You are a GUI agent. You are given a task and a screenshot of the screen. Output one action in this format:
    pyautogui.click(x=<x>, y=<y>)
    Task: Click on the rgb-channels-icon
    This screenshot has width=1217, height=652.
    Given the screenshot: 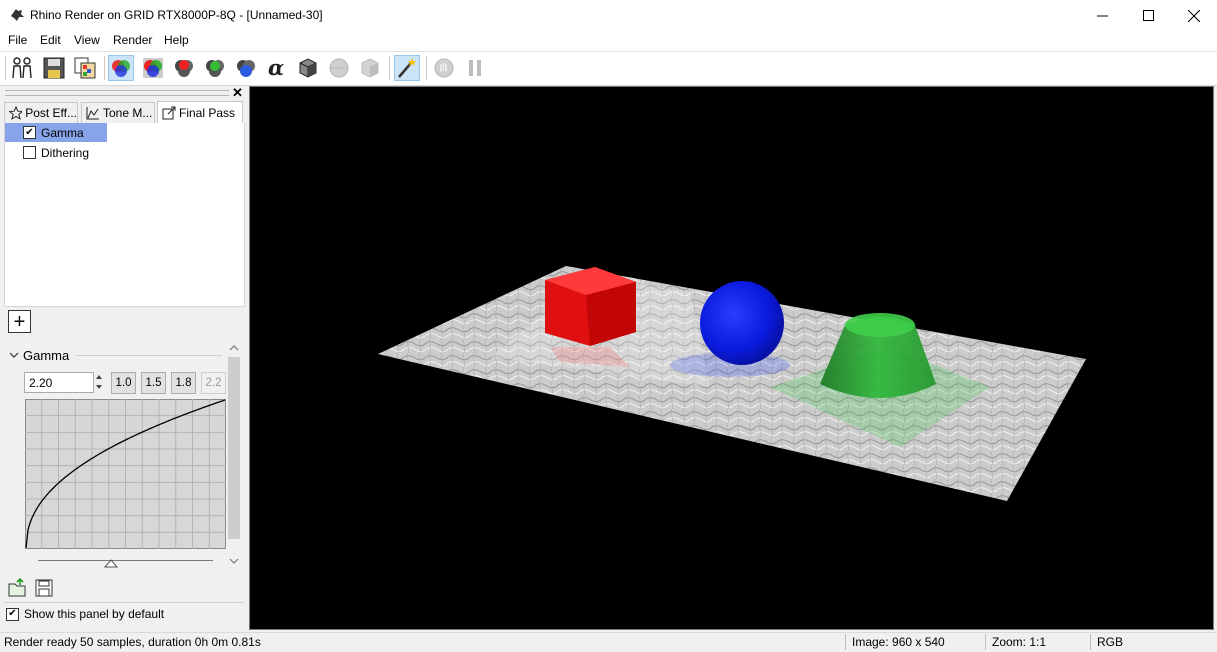 What is the action you would take?
    pyautogui.click(x=121, y=68)
    